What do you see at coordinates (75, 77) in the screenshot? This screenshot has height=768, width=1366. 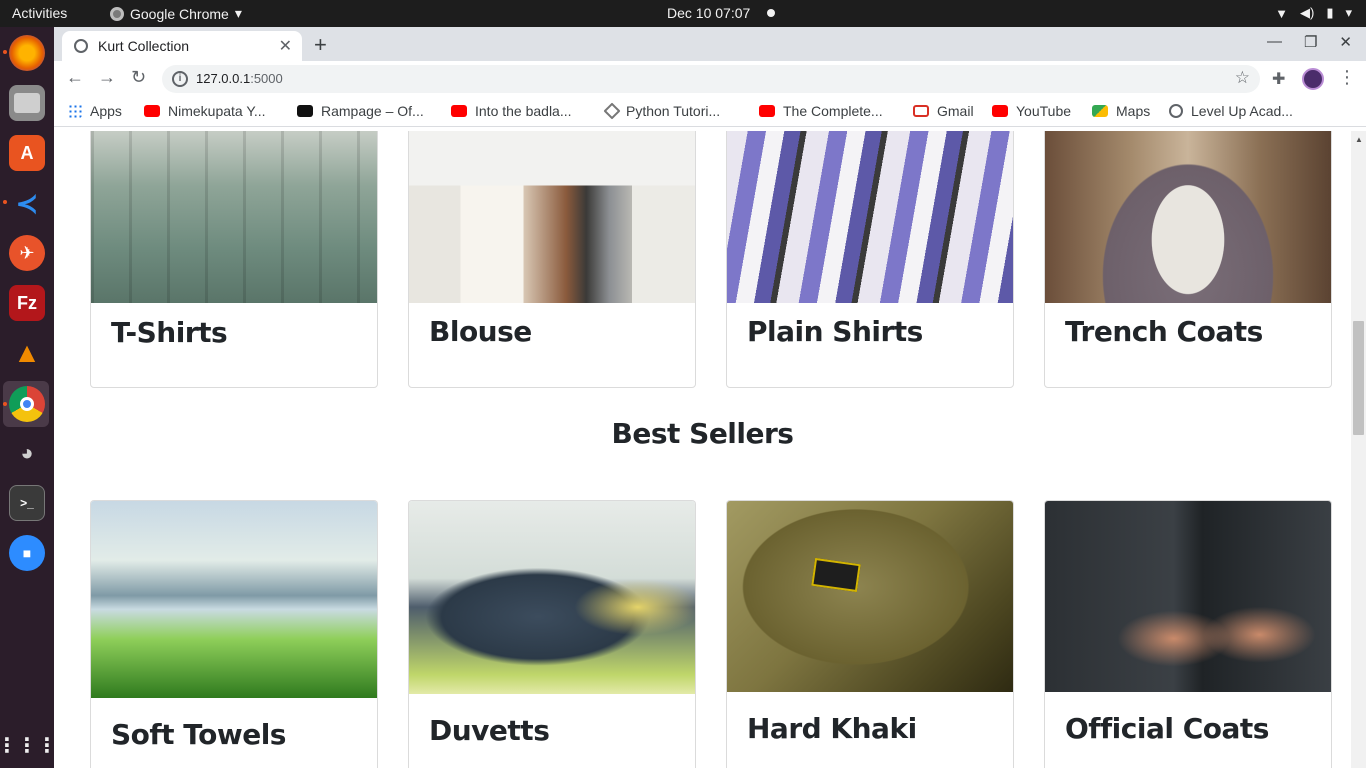 I see `back-arrow-icon: ←` at bounding box center [75, 77].